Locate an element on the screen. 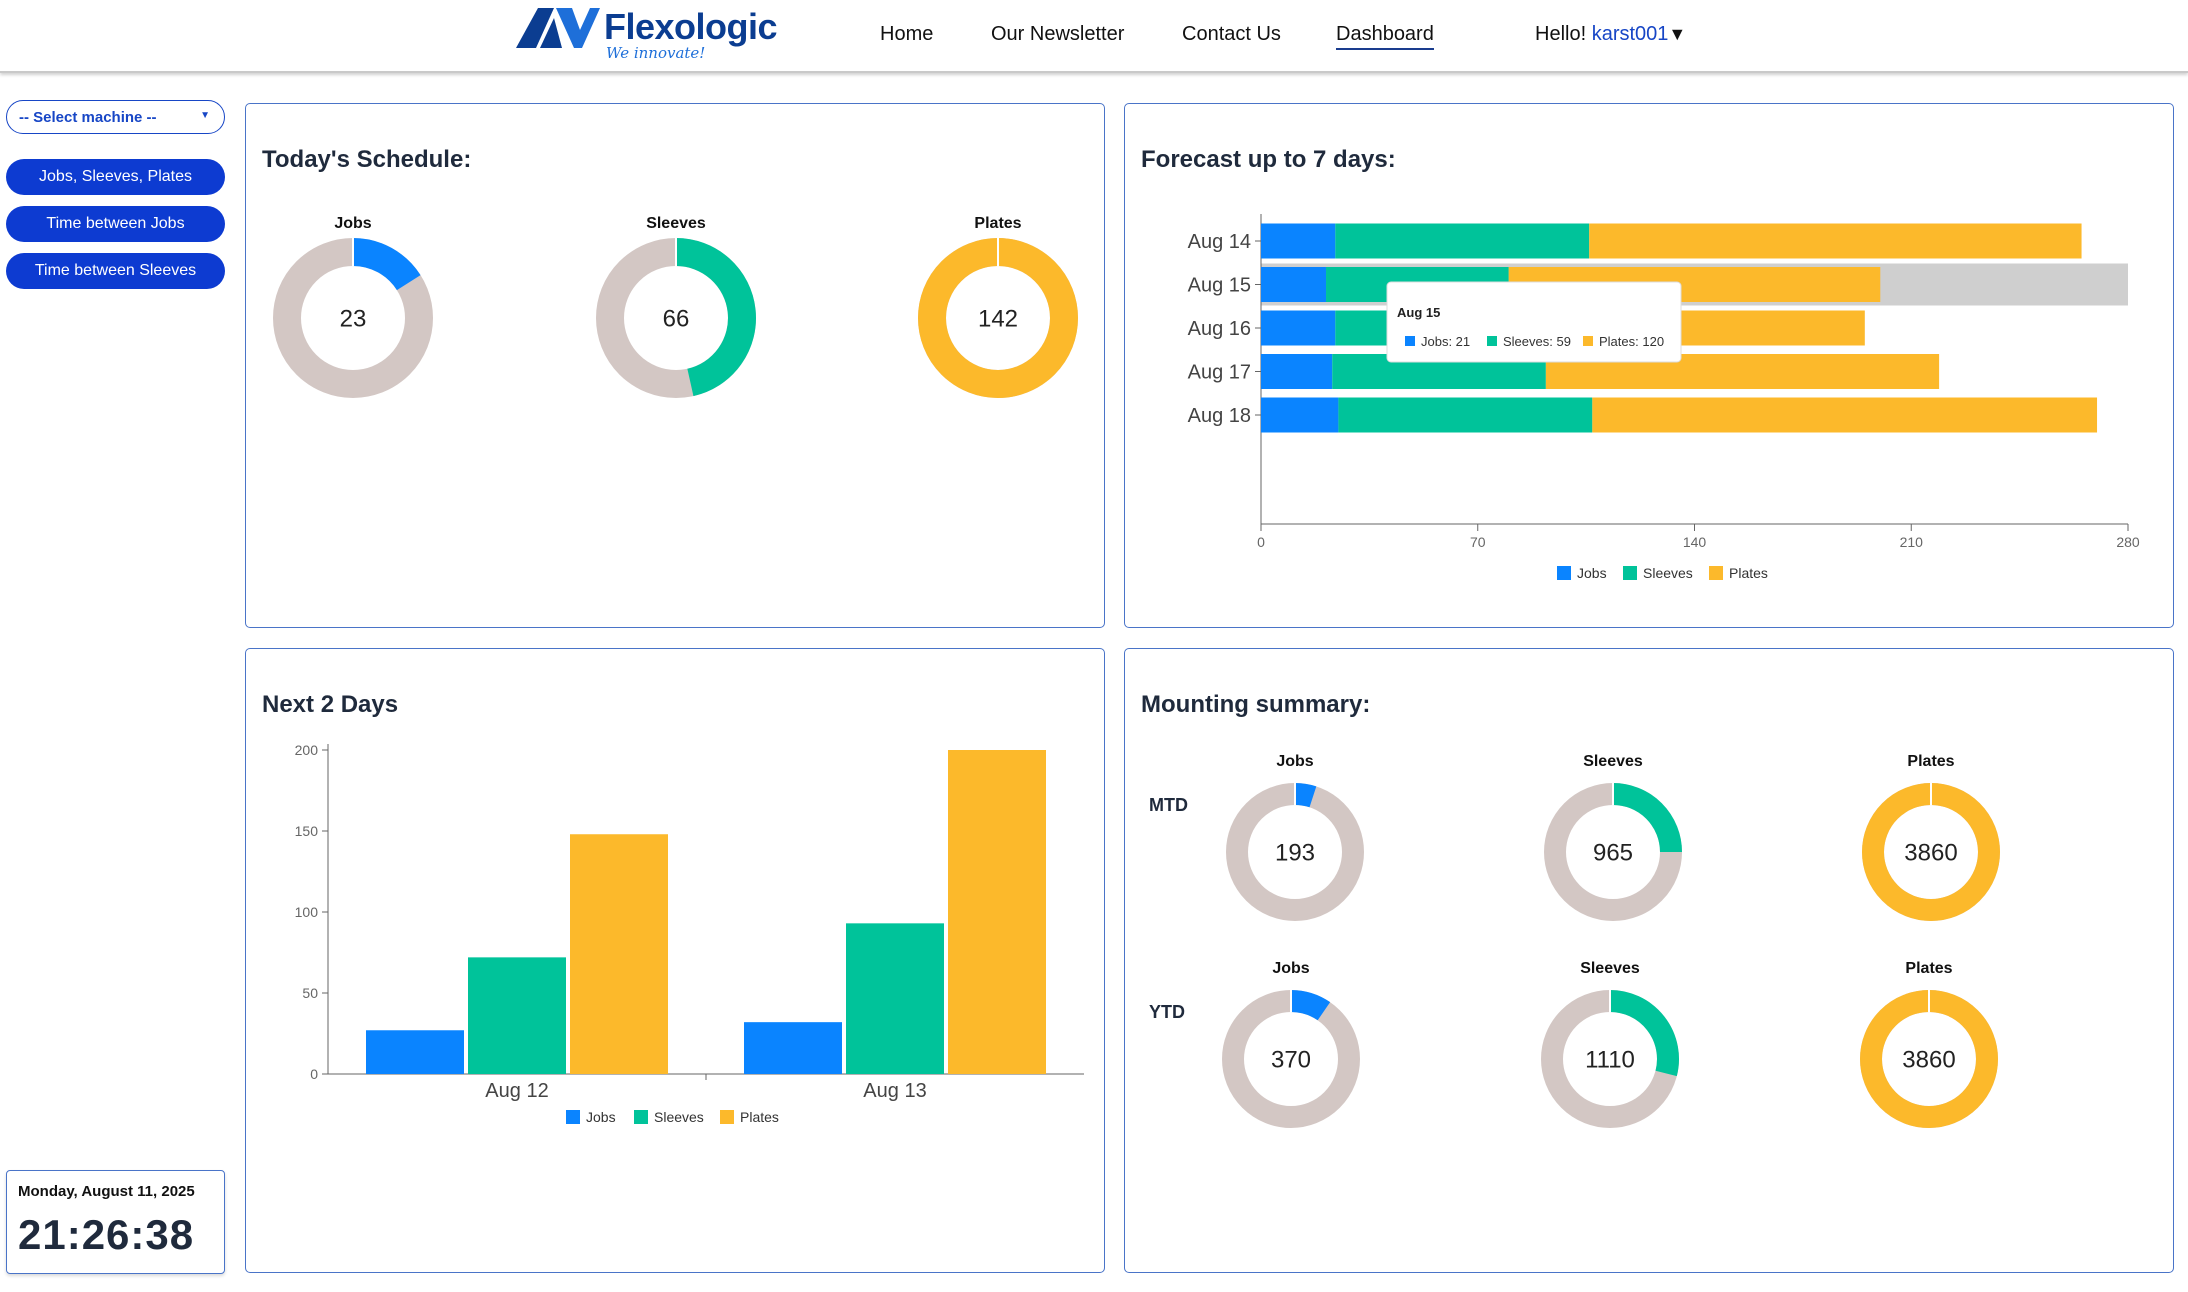 The width and height of the screenshot is (2188, 1292). ytd-plates-value: 3860 is located at coordinates (1928, 1059).